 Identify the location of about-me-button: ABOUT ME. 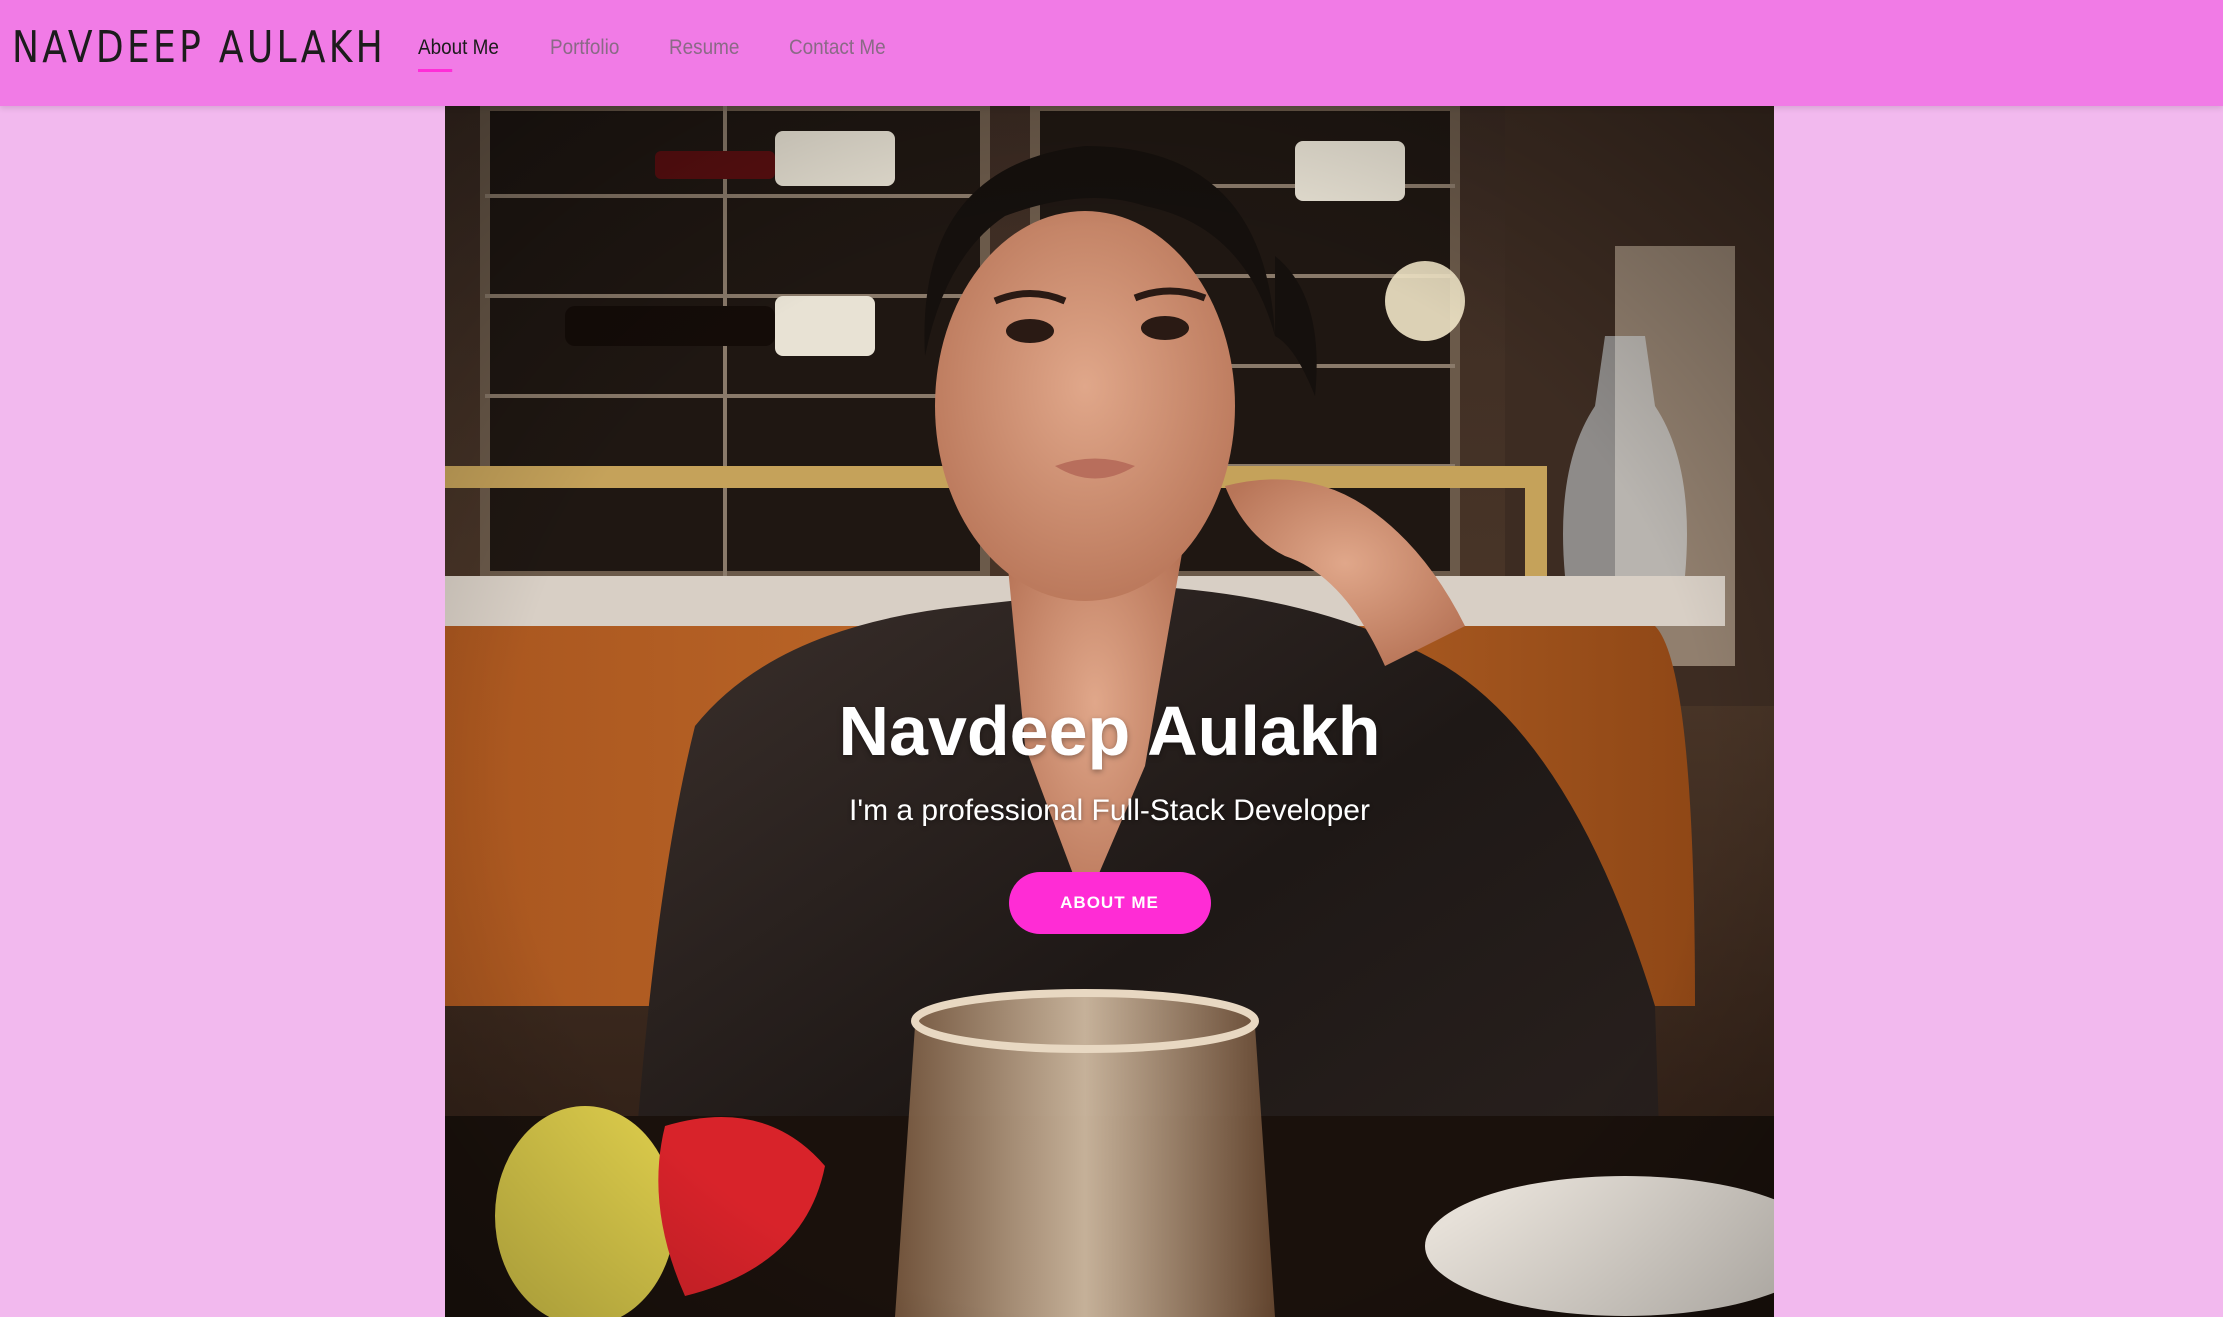
(1109, 903).